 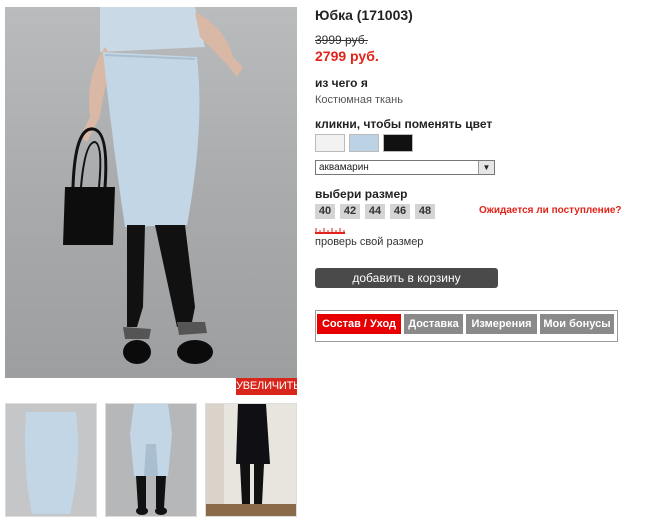 I want to click on product-title: Юбка (171003), so click(x=364, y=15).